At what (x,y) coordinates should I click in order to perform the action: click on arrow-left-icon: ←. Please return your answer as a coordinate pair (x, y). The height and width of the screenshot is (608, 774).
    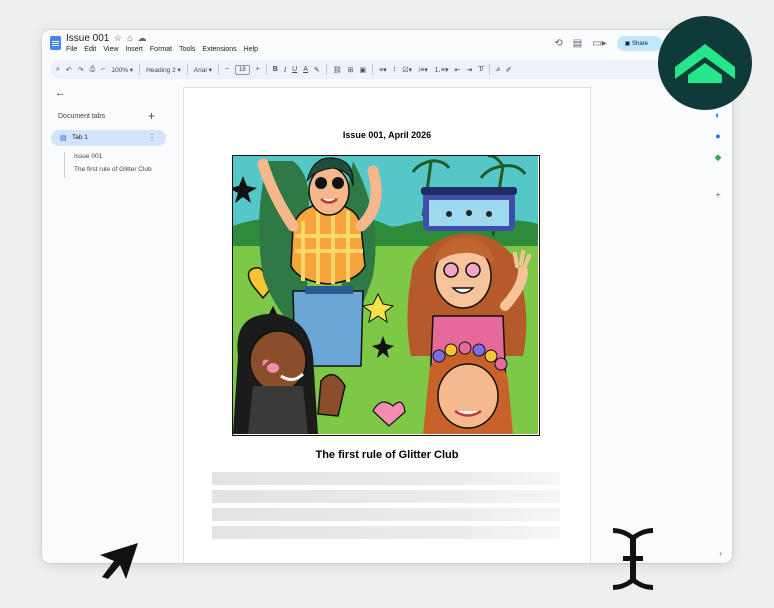
    Looking at the image, I should click on (60, 93).